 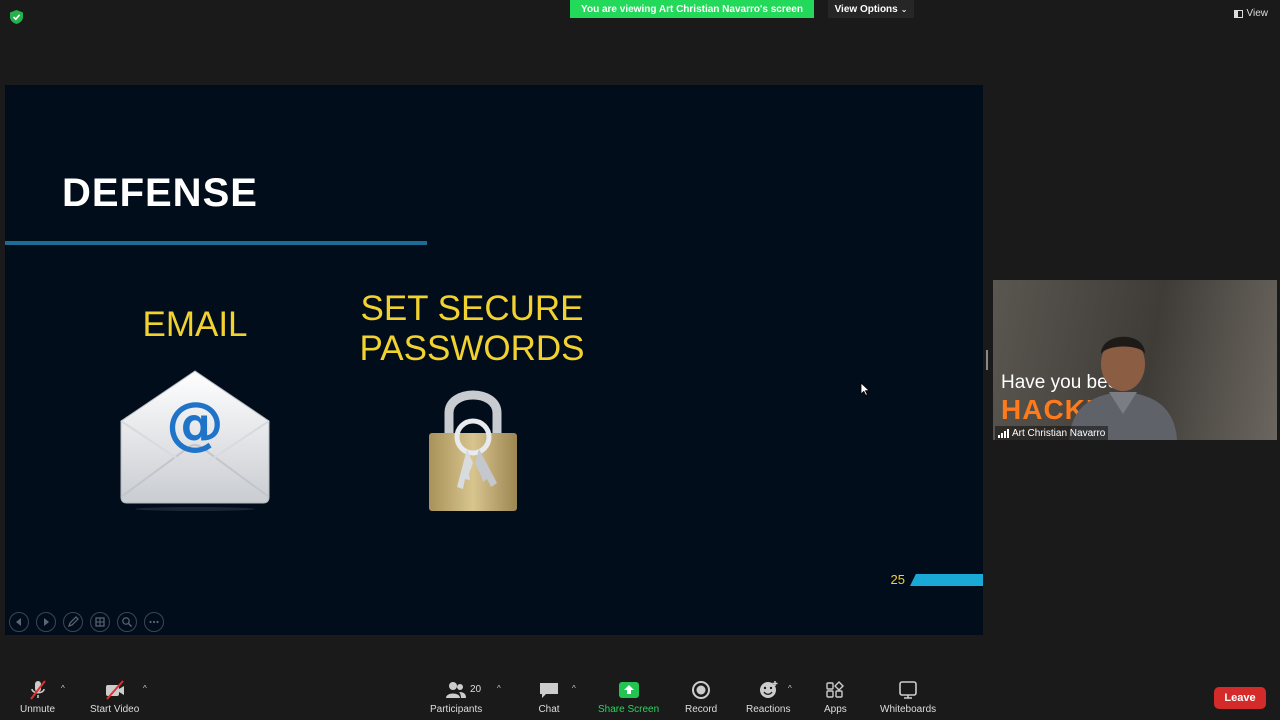 What do you see at coordinates (37, 690) in the screenshot?
I see `microphone-muted-icon` at bounding box center [37, 690].